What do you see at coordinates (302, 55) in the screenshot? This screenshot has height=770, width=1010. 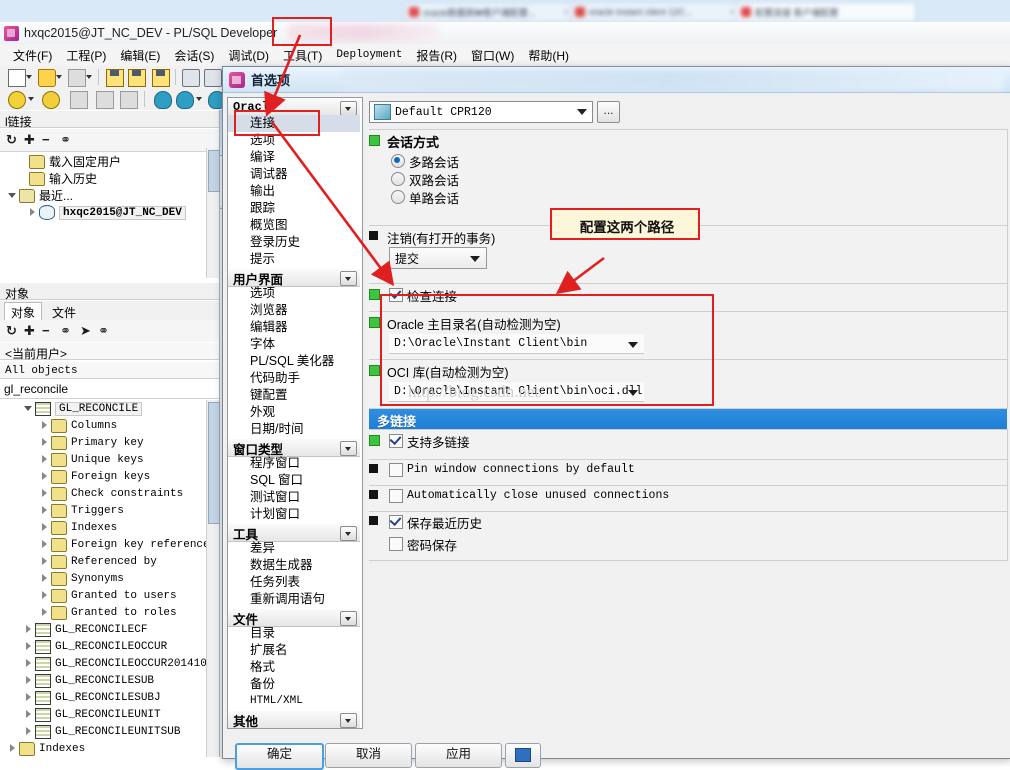 I see `menu-item-tools: 工具(T)` at bounding box center [302, 55].